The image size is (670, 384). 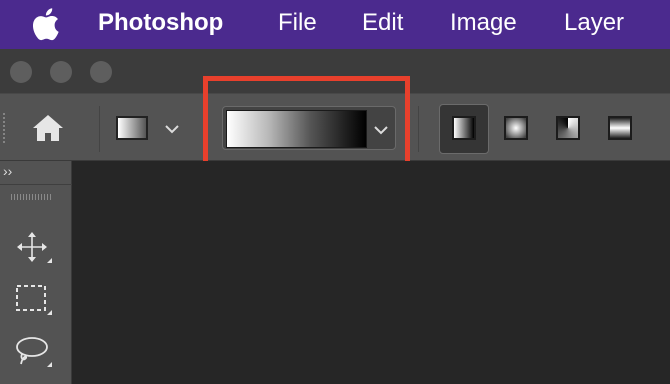 I want to click on apple-logo-icon, so click(x=45, y=24).